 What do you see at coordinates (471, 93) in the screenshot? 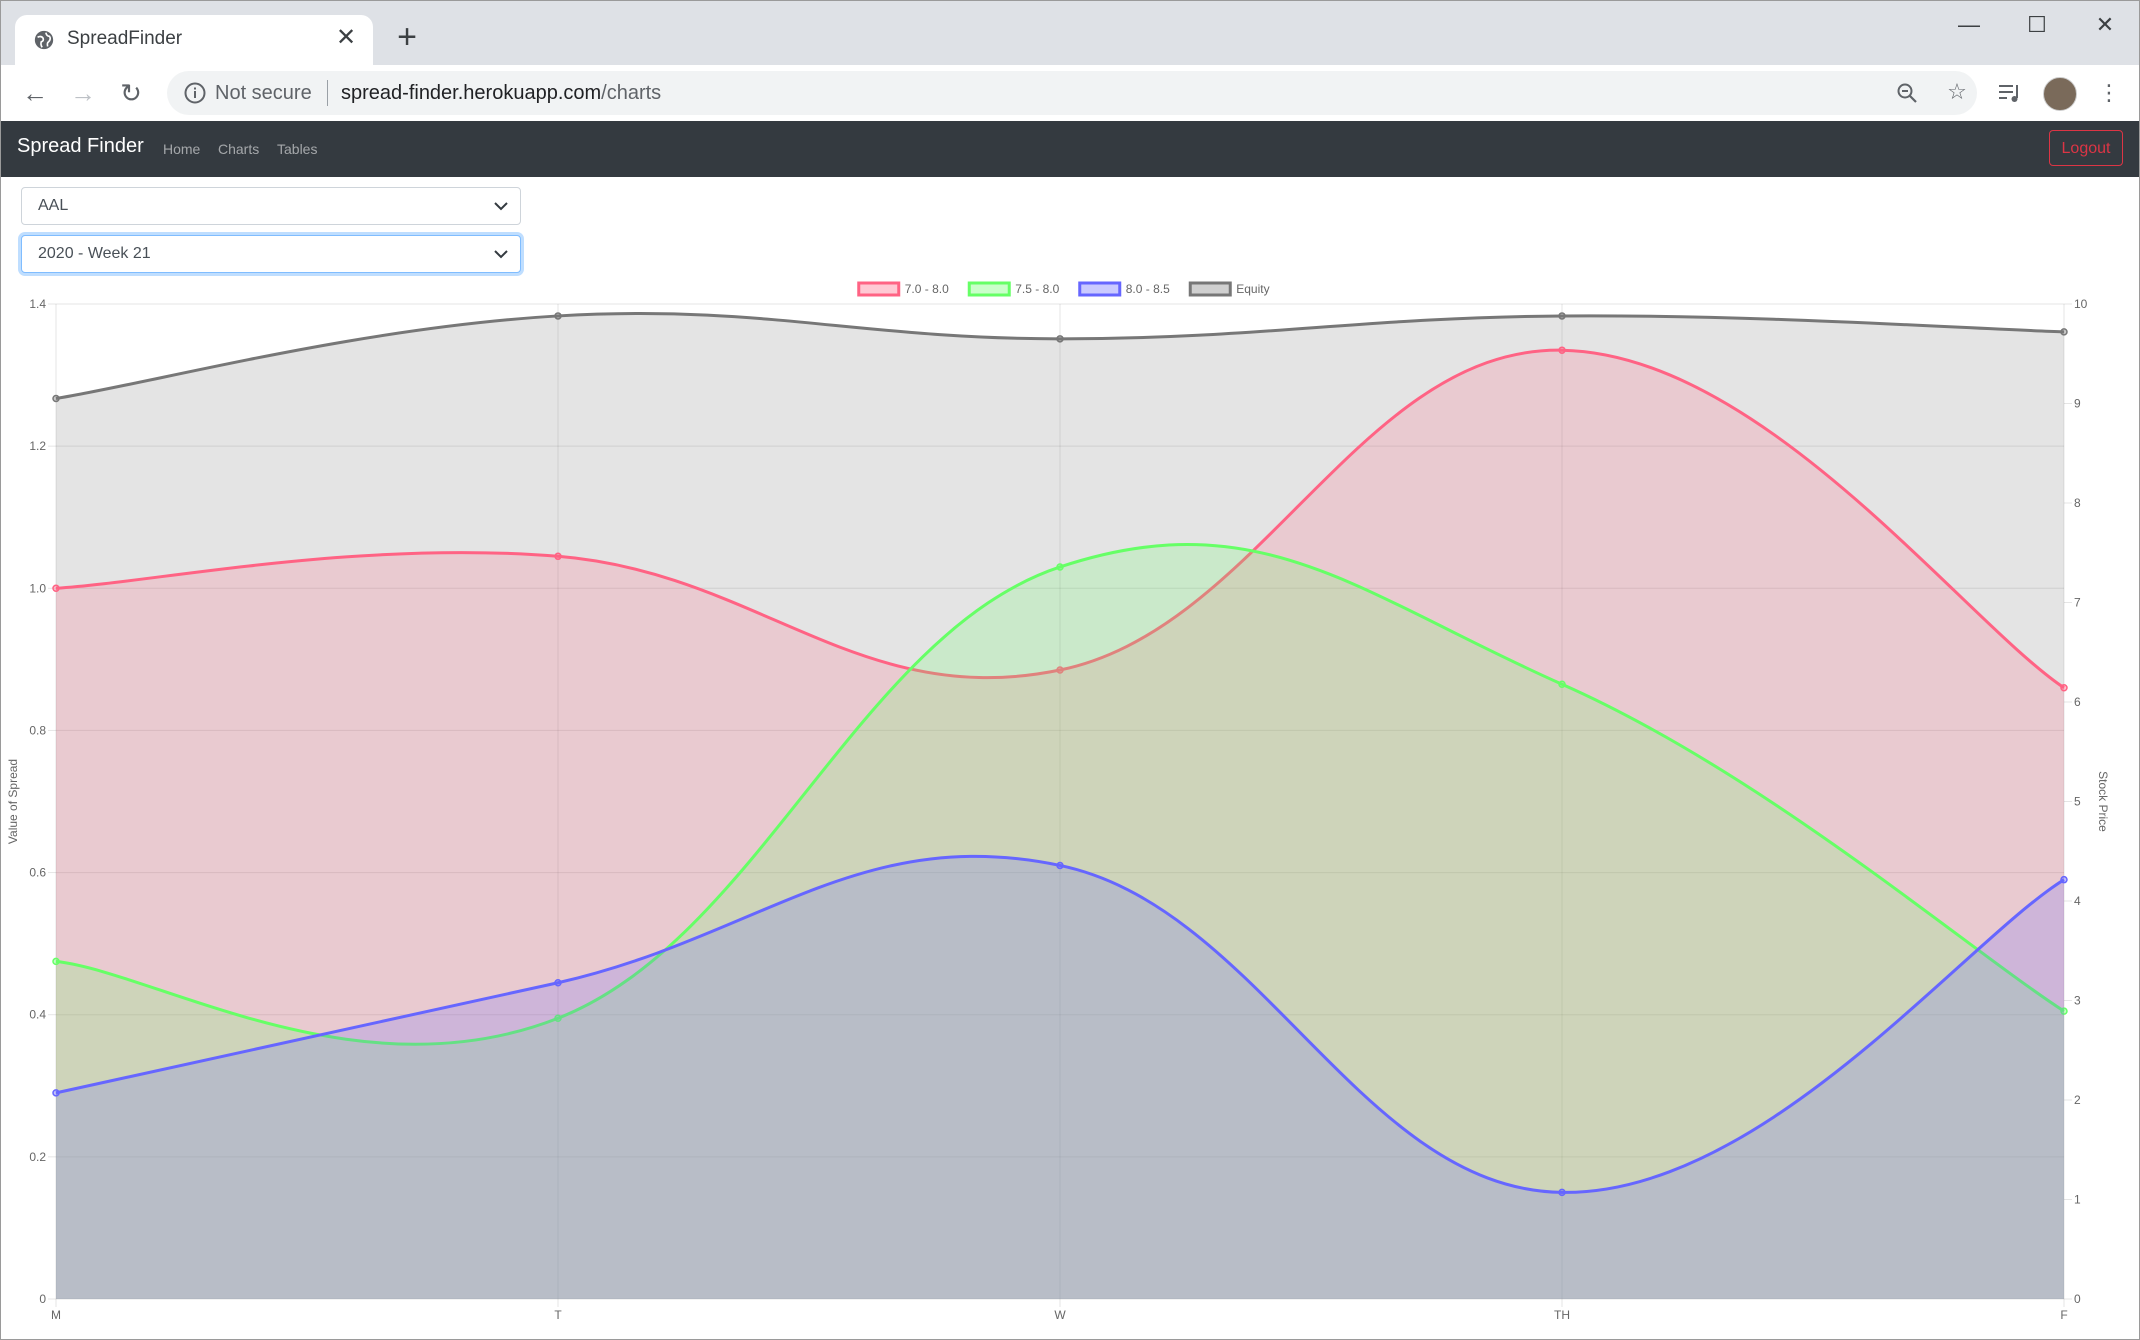
I see `url-host: spread-finder.herokuapp.com` at bounding box center [471, 93].